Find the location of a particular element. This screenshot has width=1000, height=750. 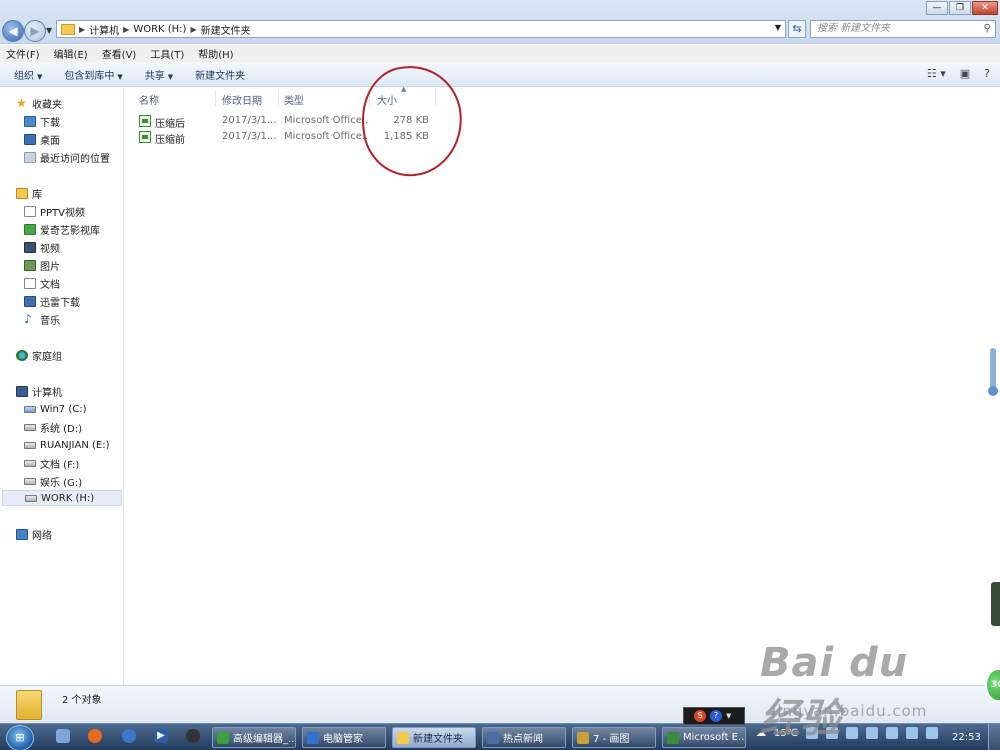

system-drive-icon is located at coordinates (30, 409).